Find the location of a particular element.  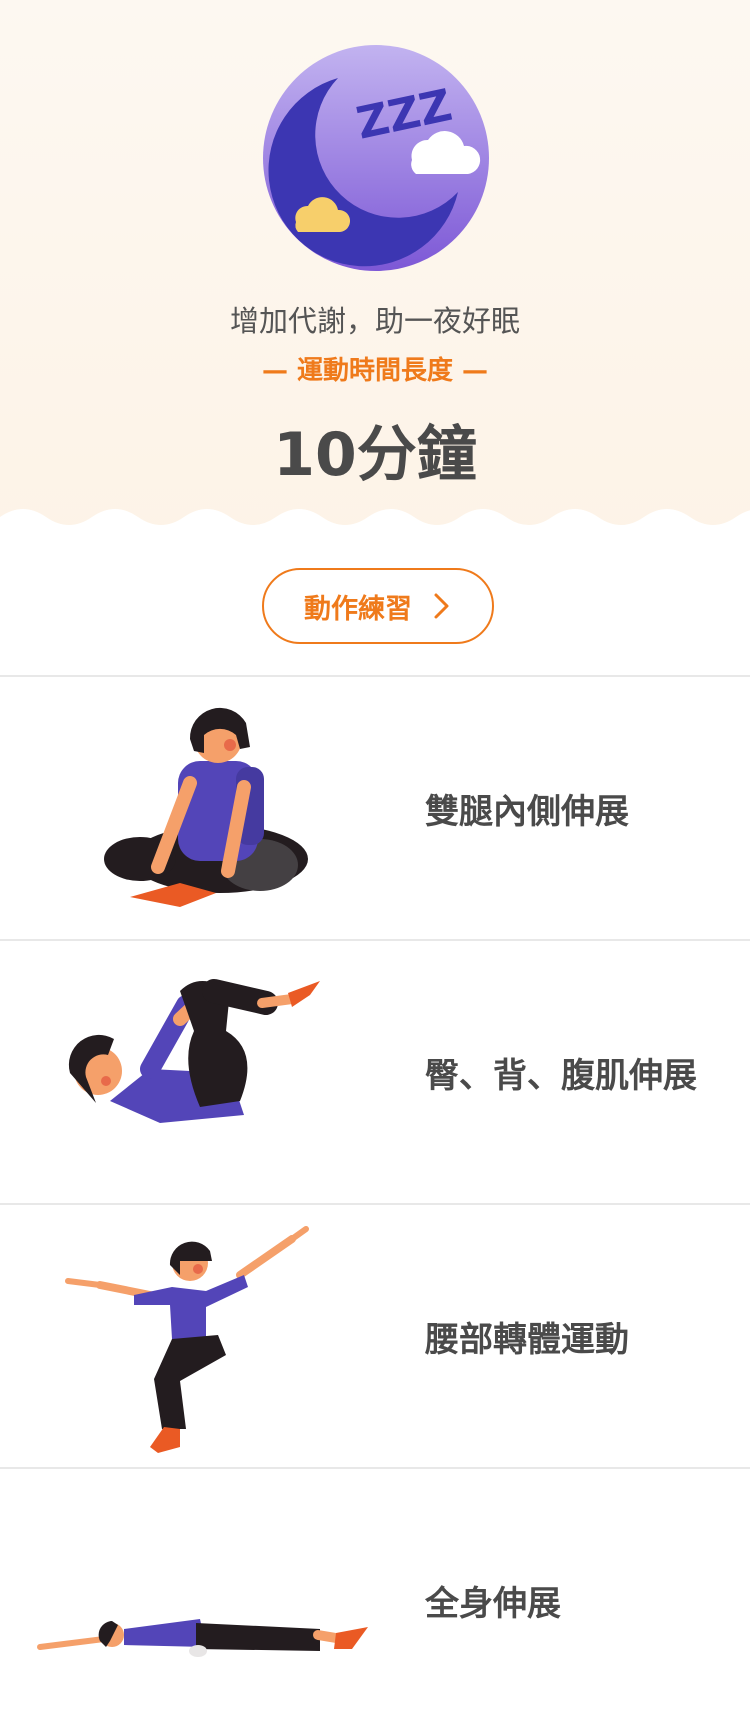

wave-divider is located at coordinates (375, 527).